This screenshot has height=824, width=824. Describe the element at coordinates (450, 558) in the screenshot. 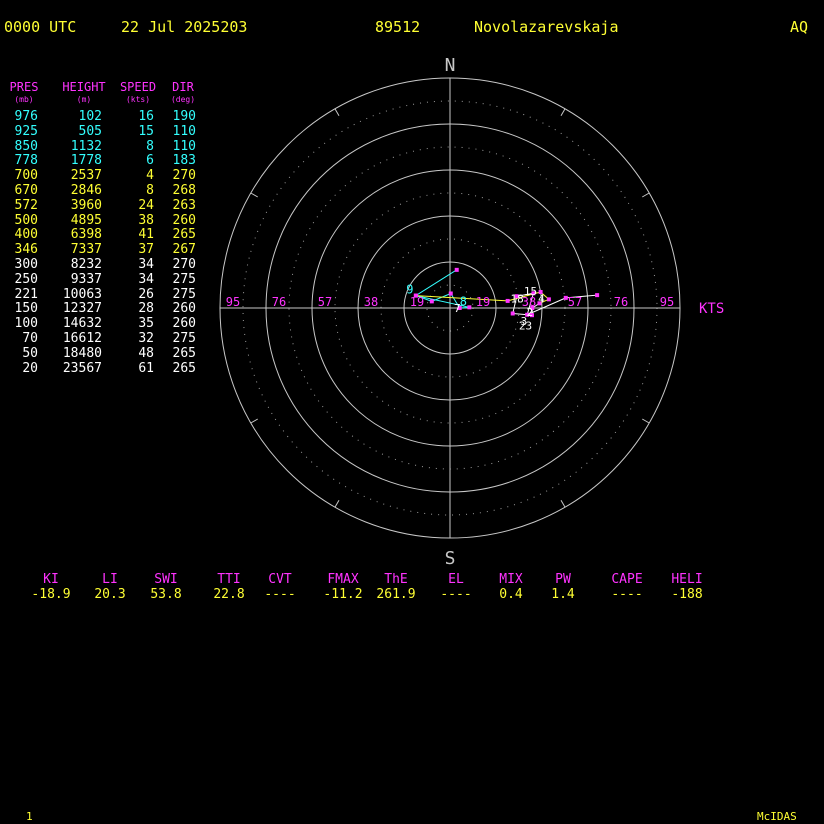

I see `compass-south: S` at that location.